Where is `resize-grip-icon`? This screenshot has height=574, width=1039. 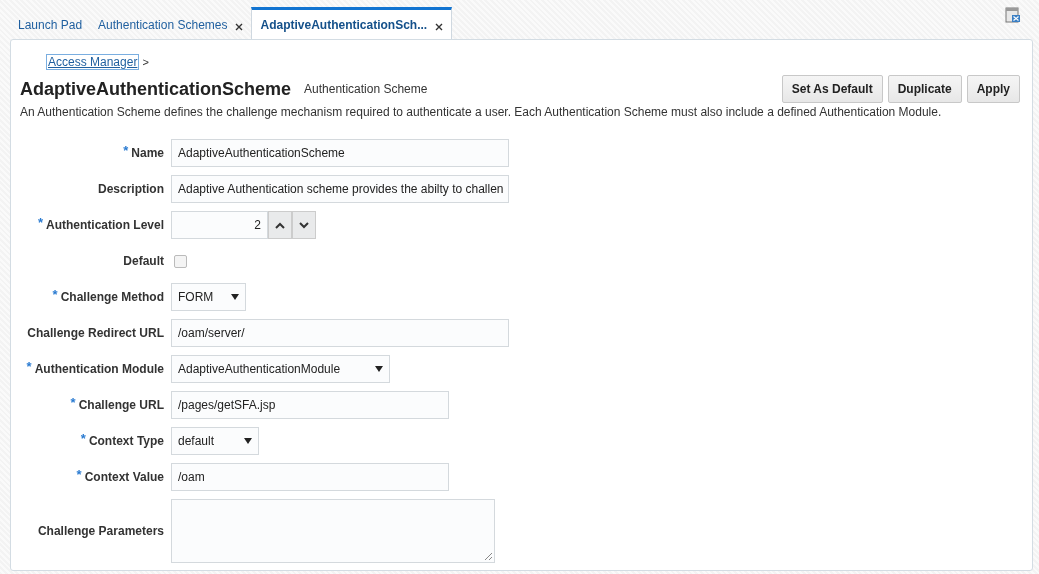
resize-grip-icon is located at coordinates (488, 556).